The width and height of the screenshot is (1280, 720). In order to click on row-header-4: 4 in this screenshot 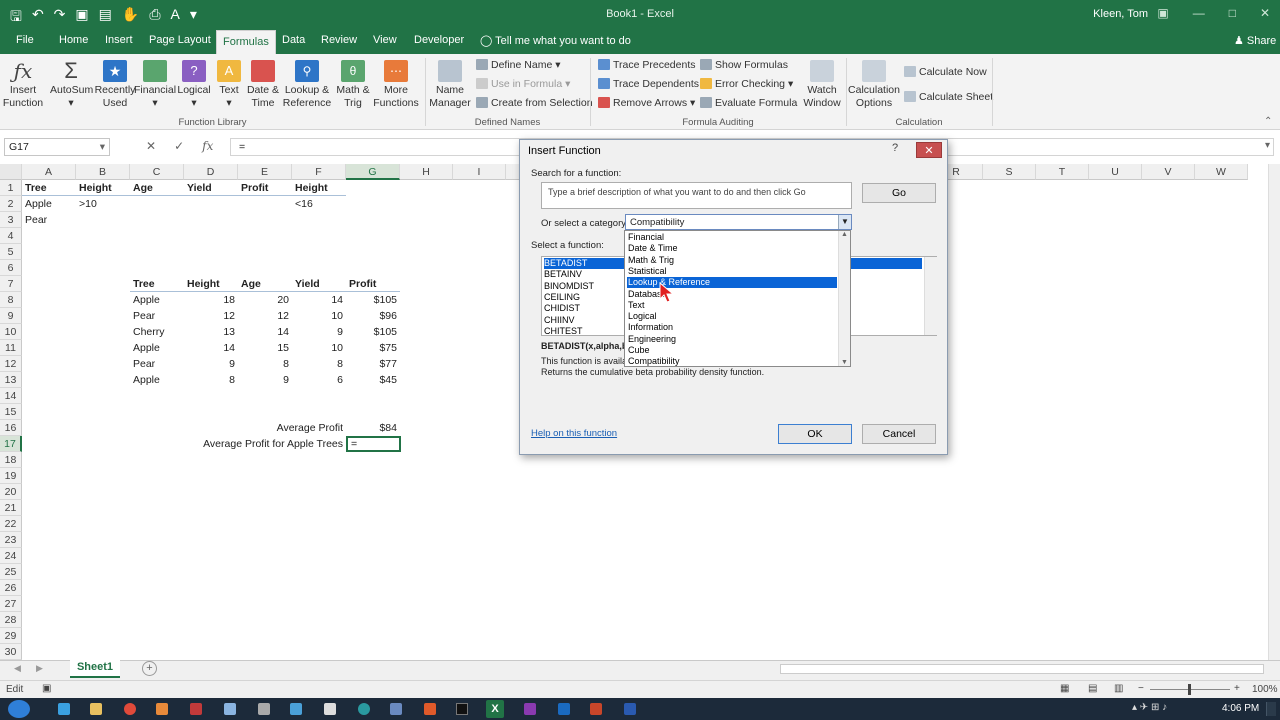, I will do `click(11, 236)`.